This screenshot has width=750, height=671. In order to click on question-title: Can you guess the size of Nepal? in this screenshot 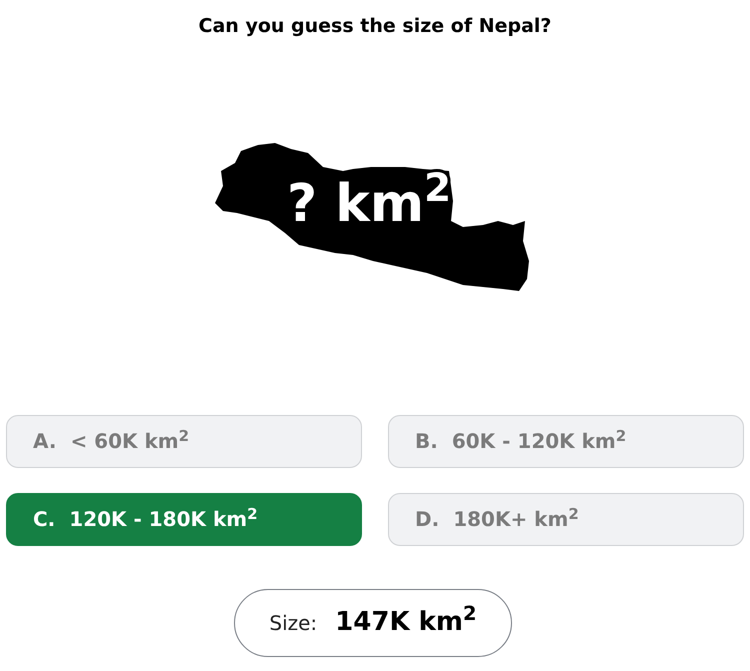, I will do `click(375, 26)`.